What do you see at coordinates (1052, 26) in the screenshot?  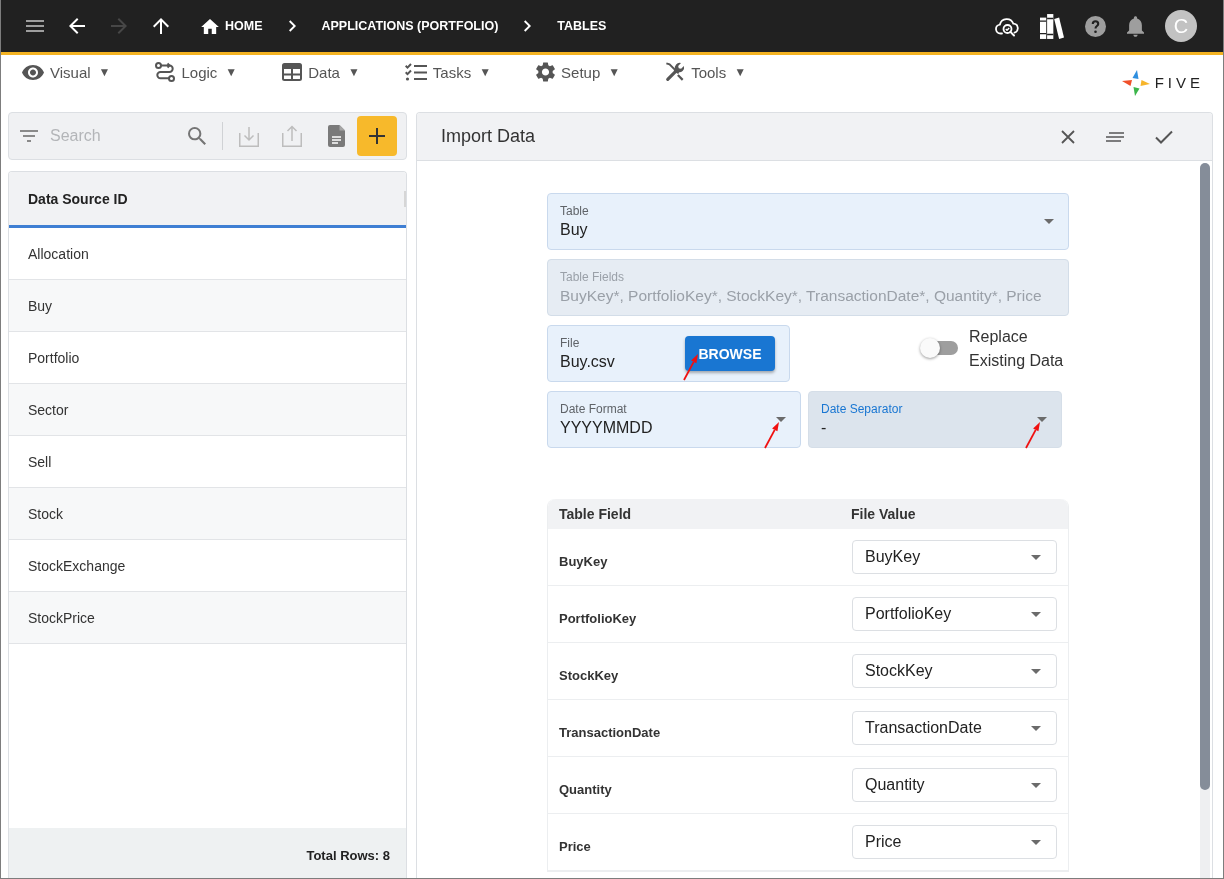 I see `books-icon` at bounding box center [1052, 26].